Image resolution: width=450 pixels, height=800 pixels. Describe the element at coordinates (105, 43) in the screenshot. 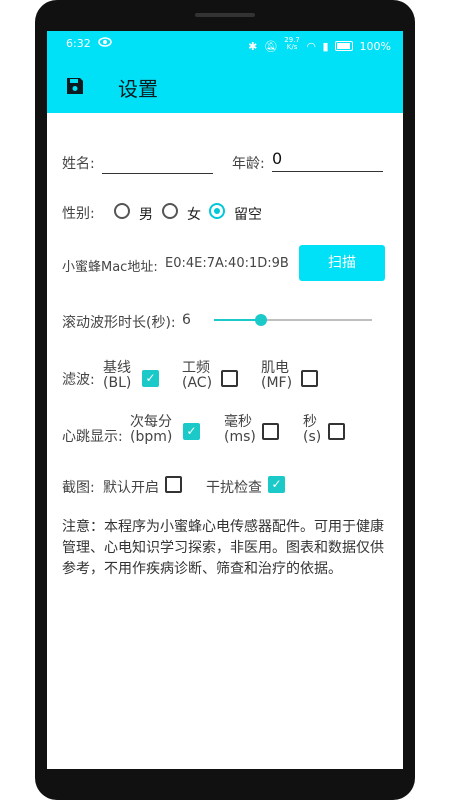

I see `eye-icon` at that location.